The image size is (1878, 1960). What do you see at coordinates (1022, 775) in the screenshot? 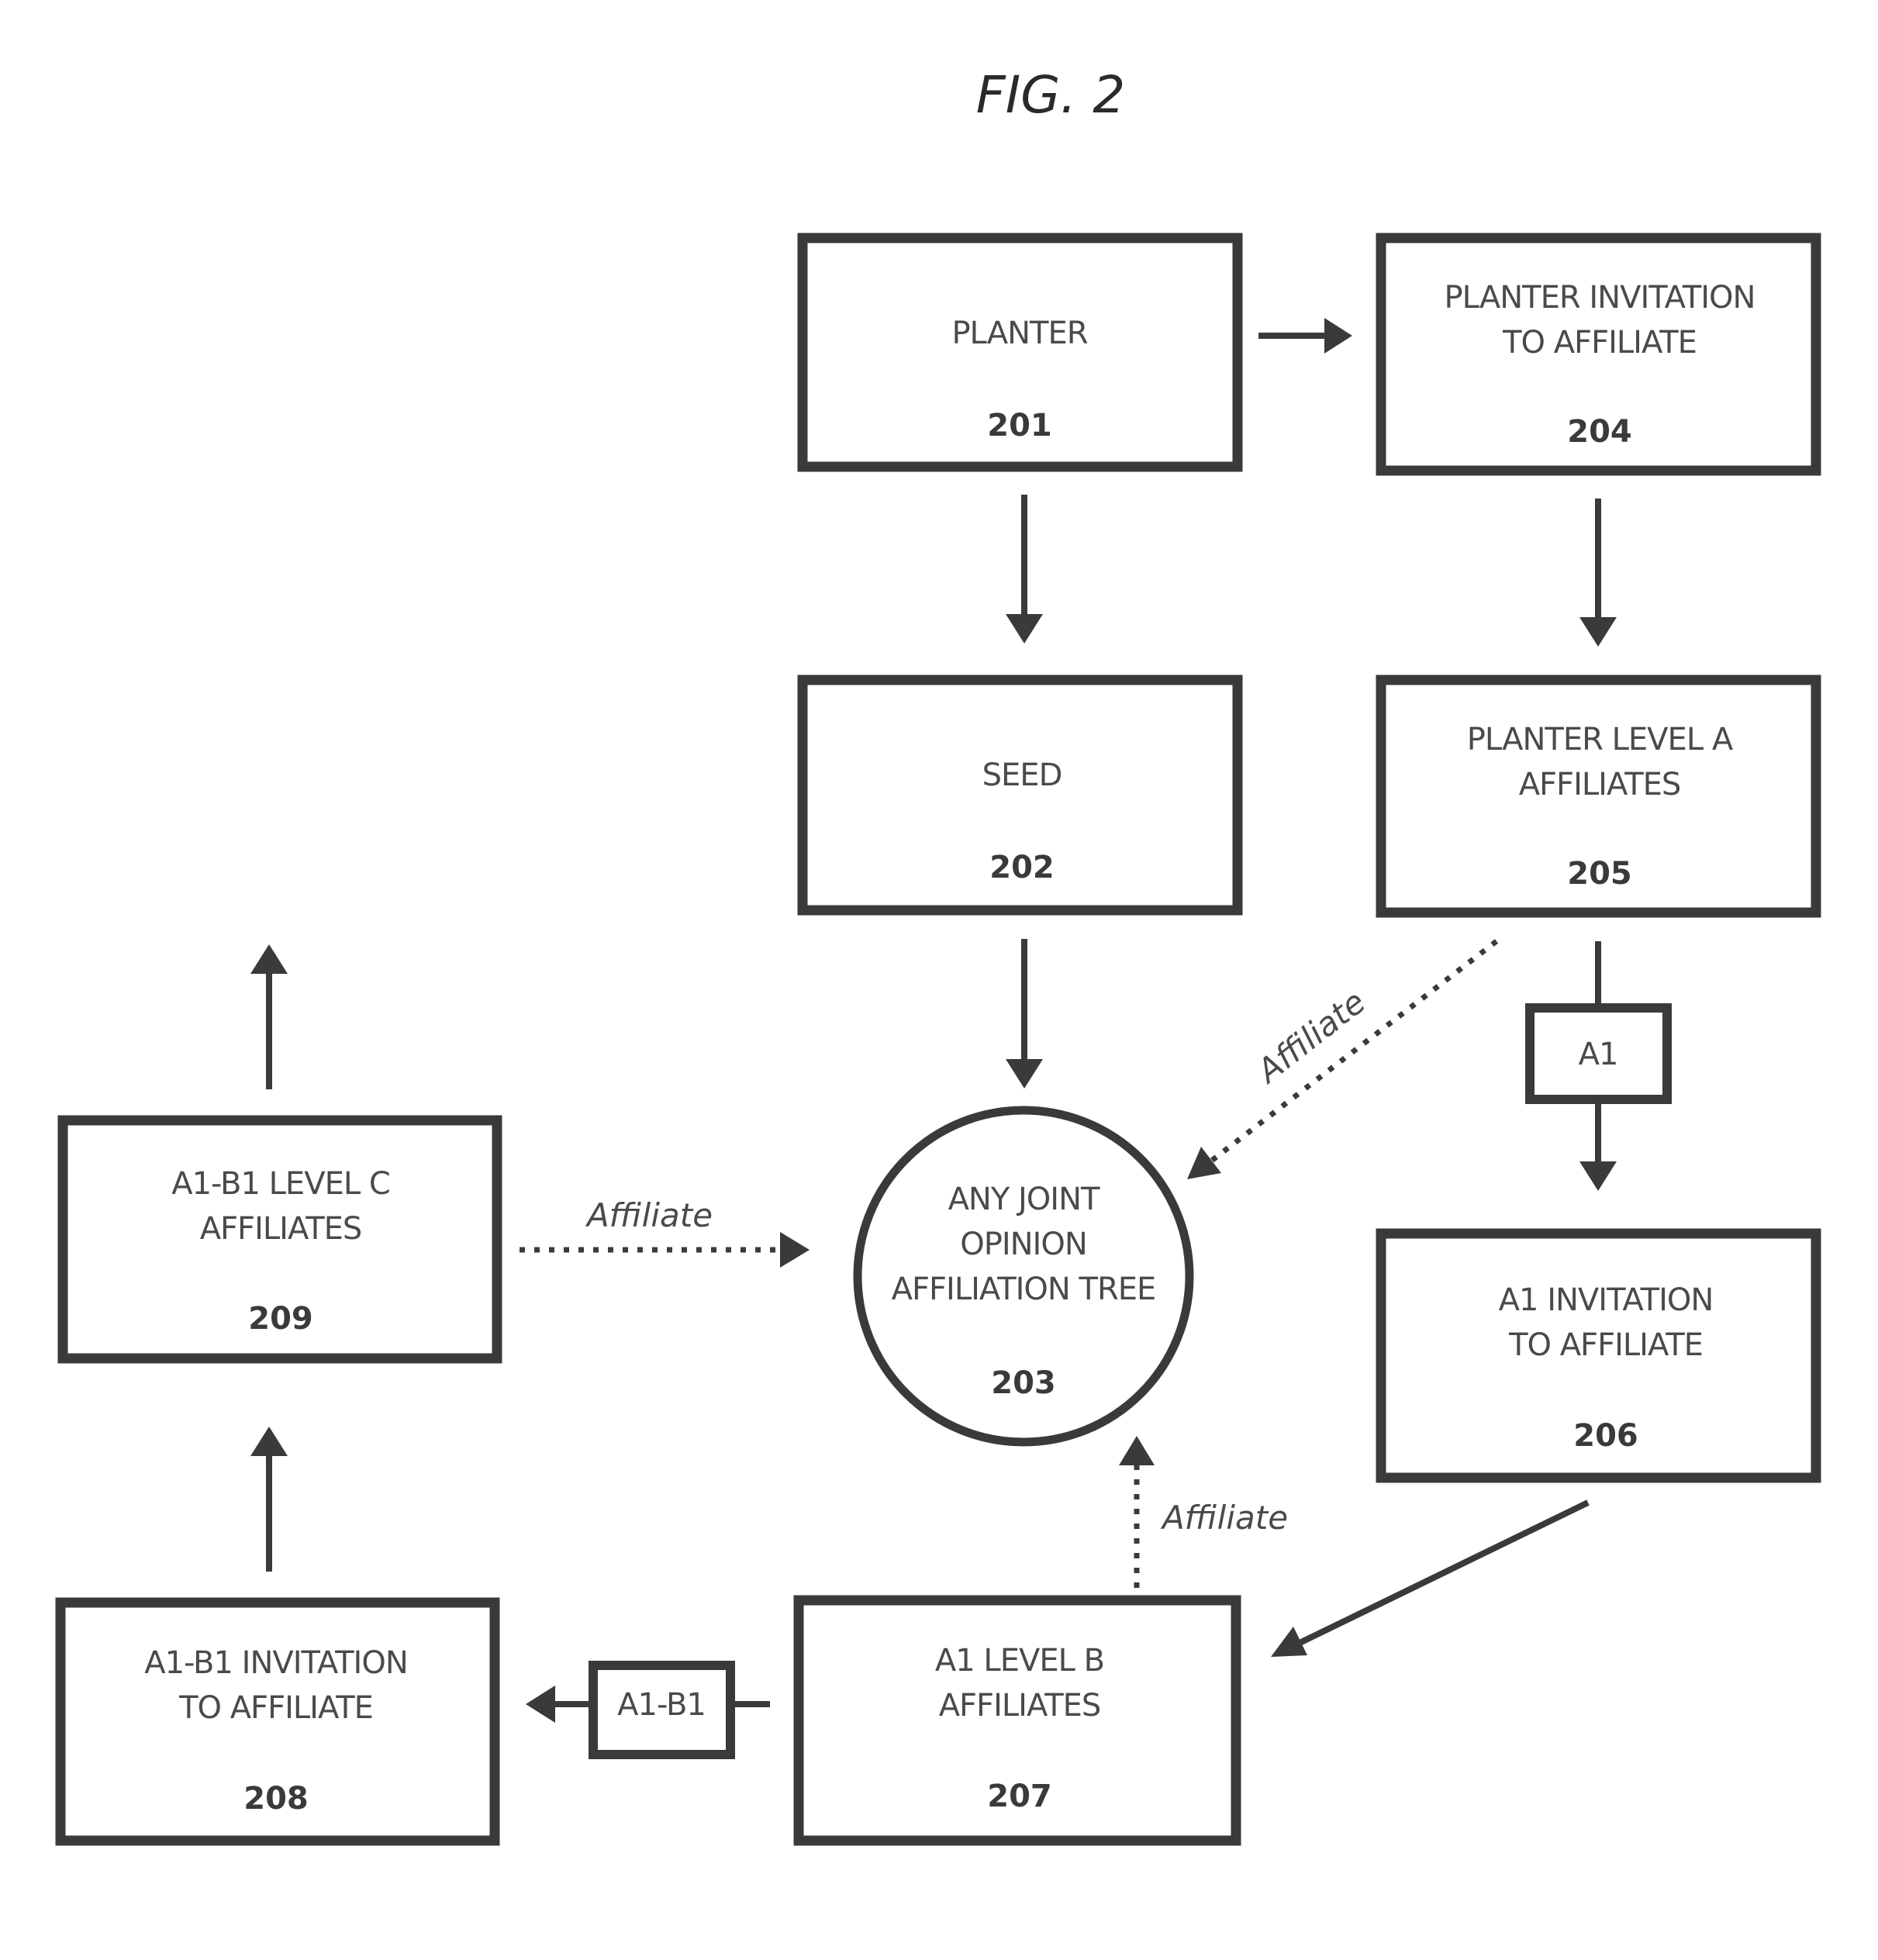
I see `node-202-line-1: SEED` at bounding box center [1022, 775].